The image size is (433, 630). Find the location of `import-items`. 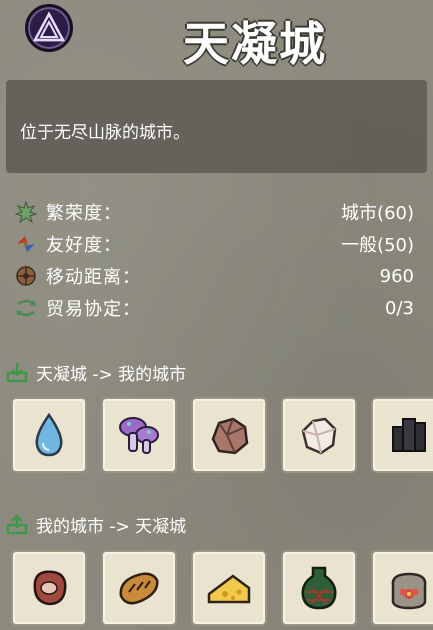

import-items is located at coordinates (222, 435).